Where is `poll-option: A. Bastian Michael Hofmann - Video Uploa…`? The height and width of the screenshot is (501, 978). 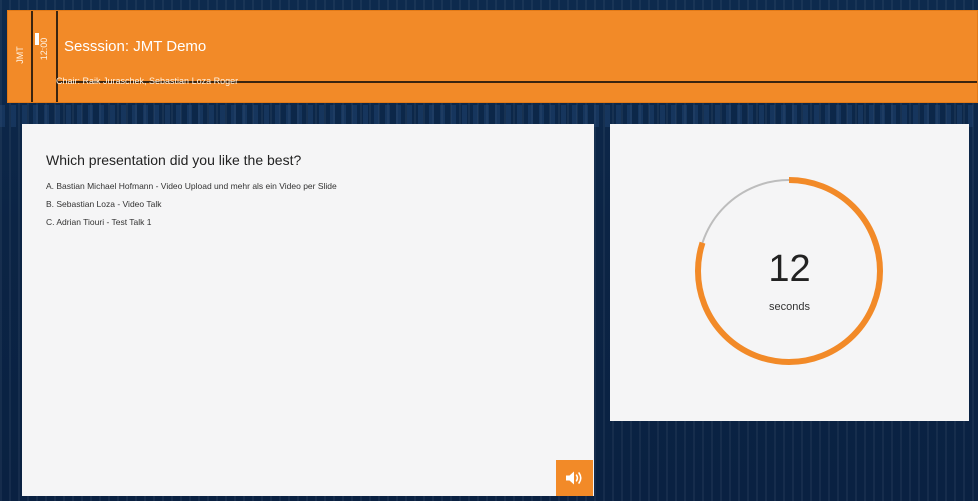
poll-option: A. Bastian Michael Hofmann - Video Uploa… is located at coordinates (191, 186).